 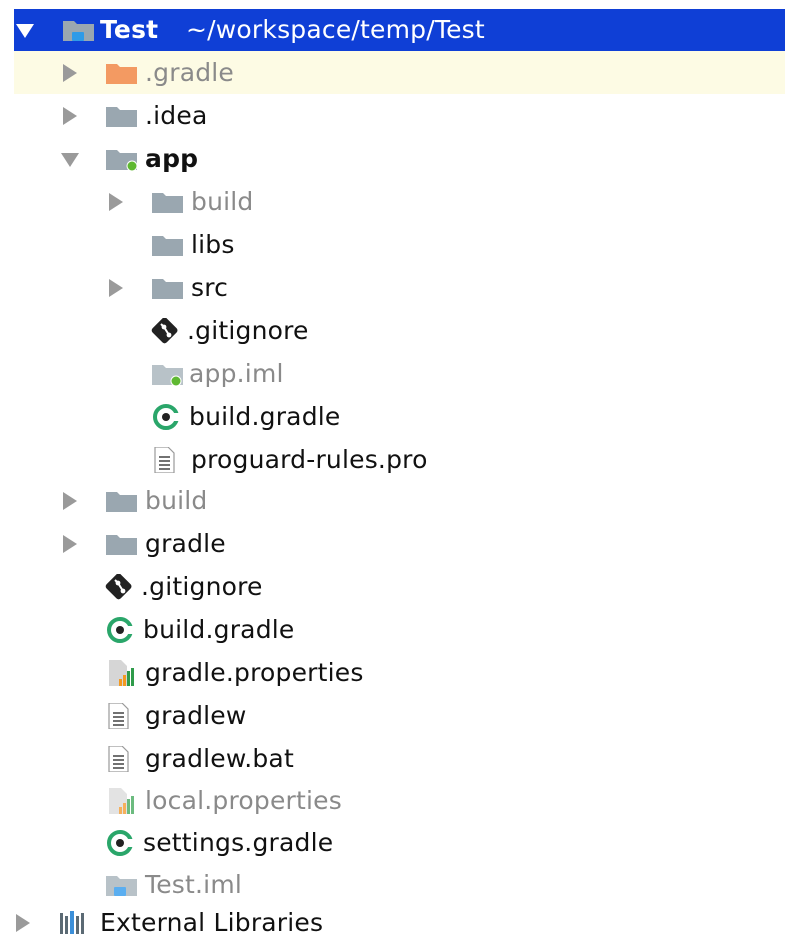 I want to click on tree-row-app-iml: app.iml, so click(x=392, y=373).